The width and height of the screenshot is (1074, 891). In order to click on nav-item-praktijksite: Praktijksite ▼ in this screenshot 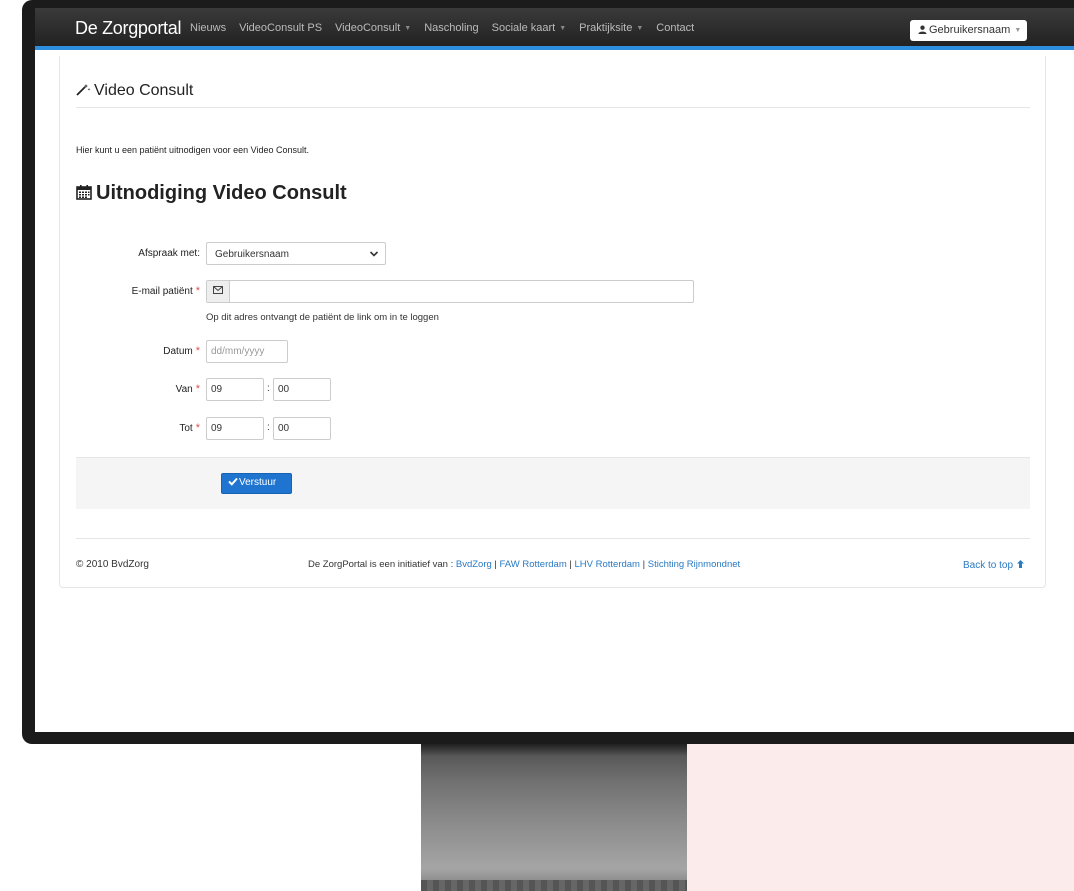, I will do `click(611, 28)`.